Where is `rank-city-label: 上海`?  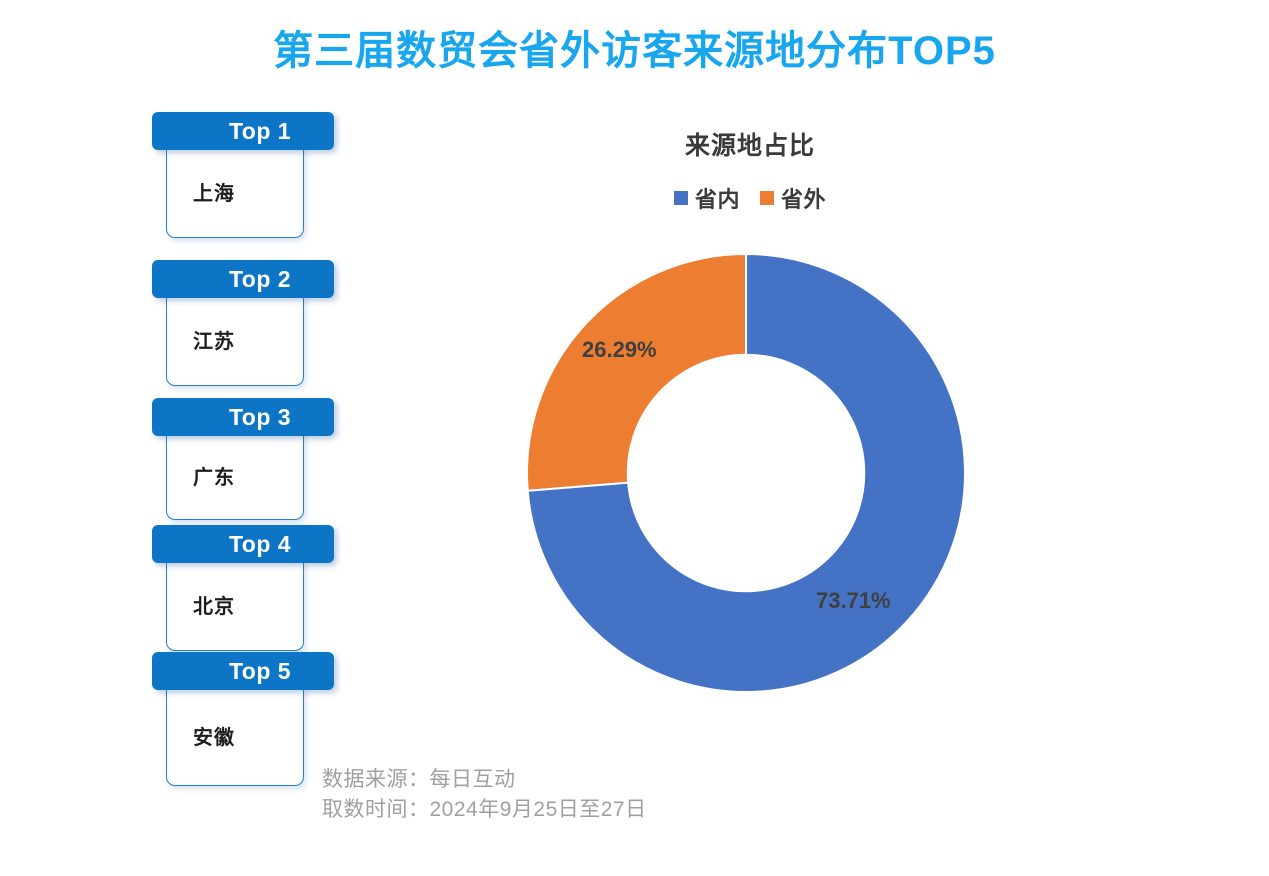 rank-city-label: 上海 is located at coordinates (214, 194).